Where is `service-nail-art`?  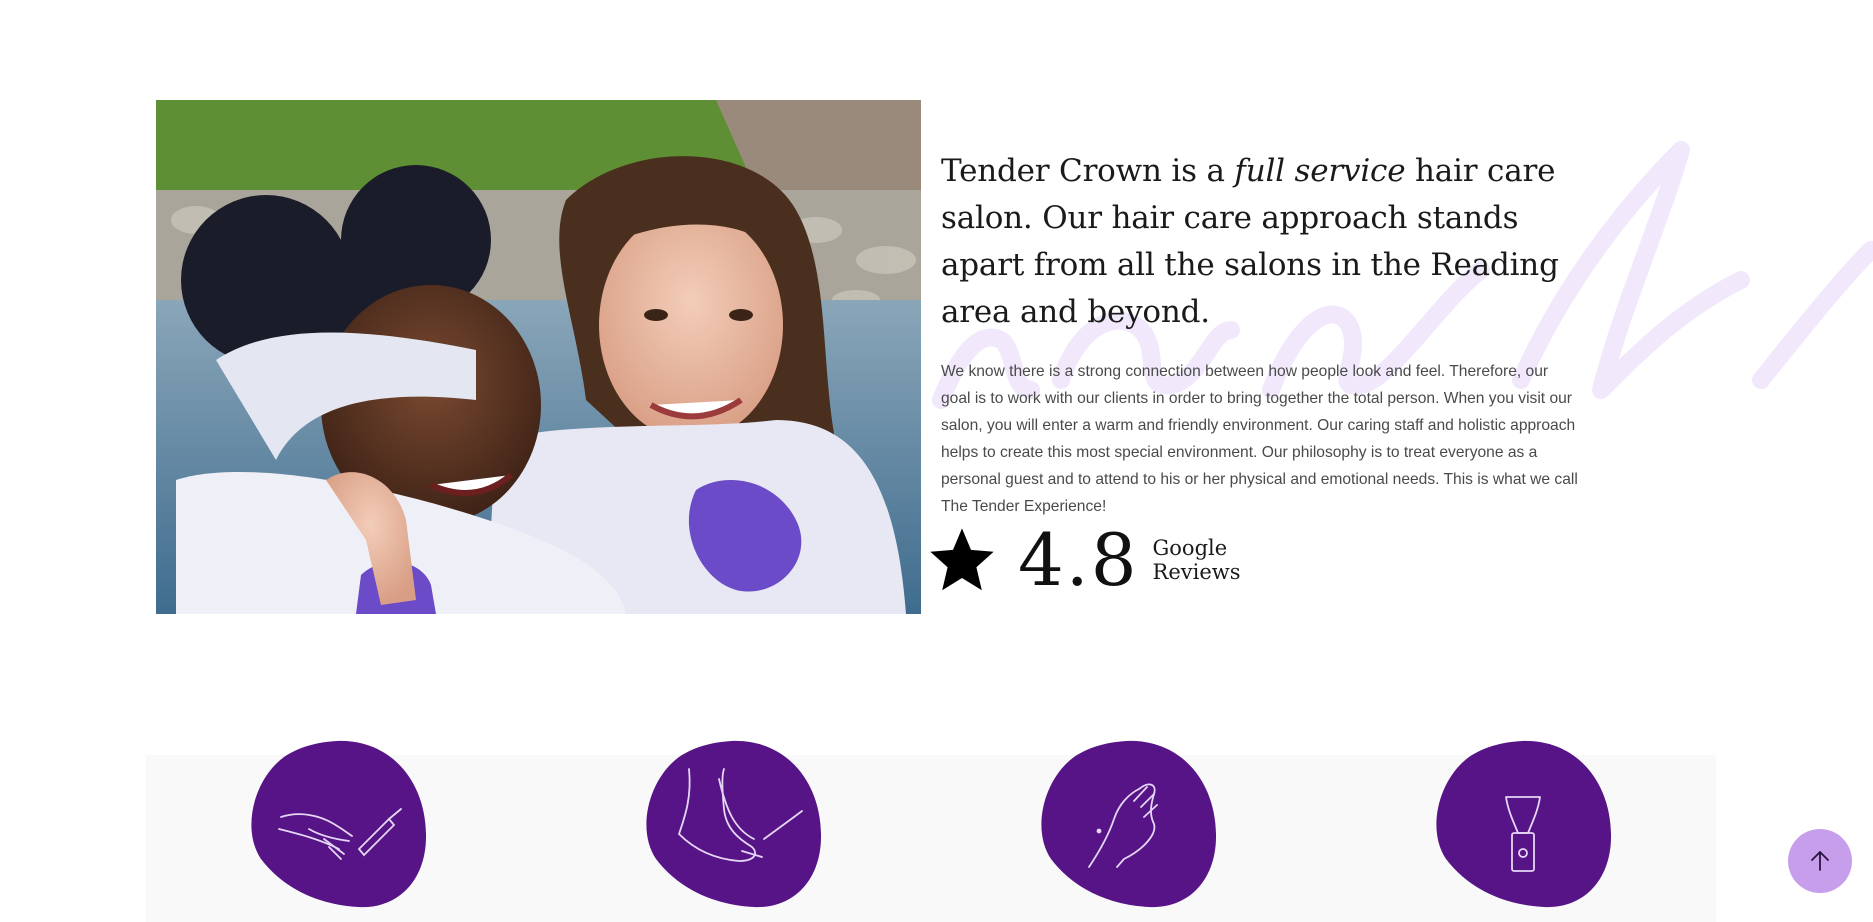
service-nail-art is located at coordinates (1128, 824).